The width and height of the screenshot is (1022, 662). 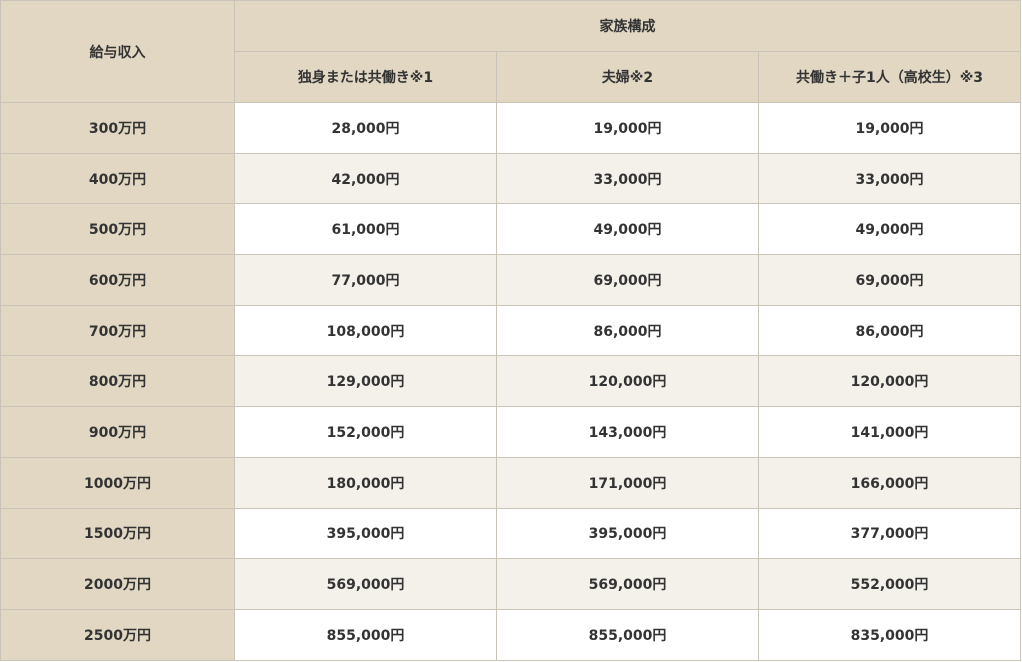 I want to click on table-row: 500万円 61,000円 49,000円 49,000円, so click(x=510, y=229).